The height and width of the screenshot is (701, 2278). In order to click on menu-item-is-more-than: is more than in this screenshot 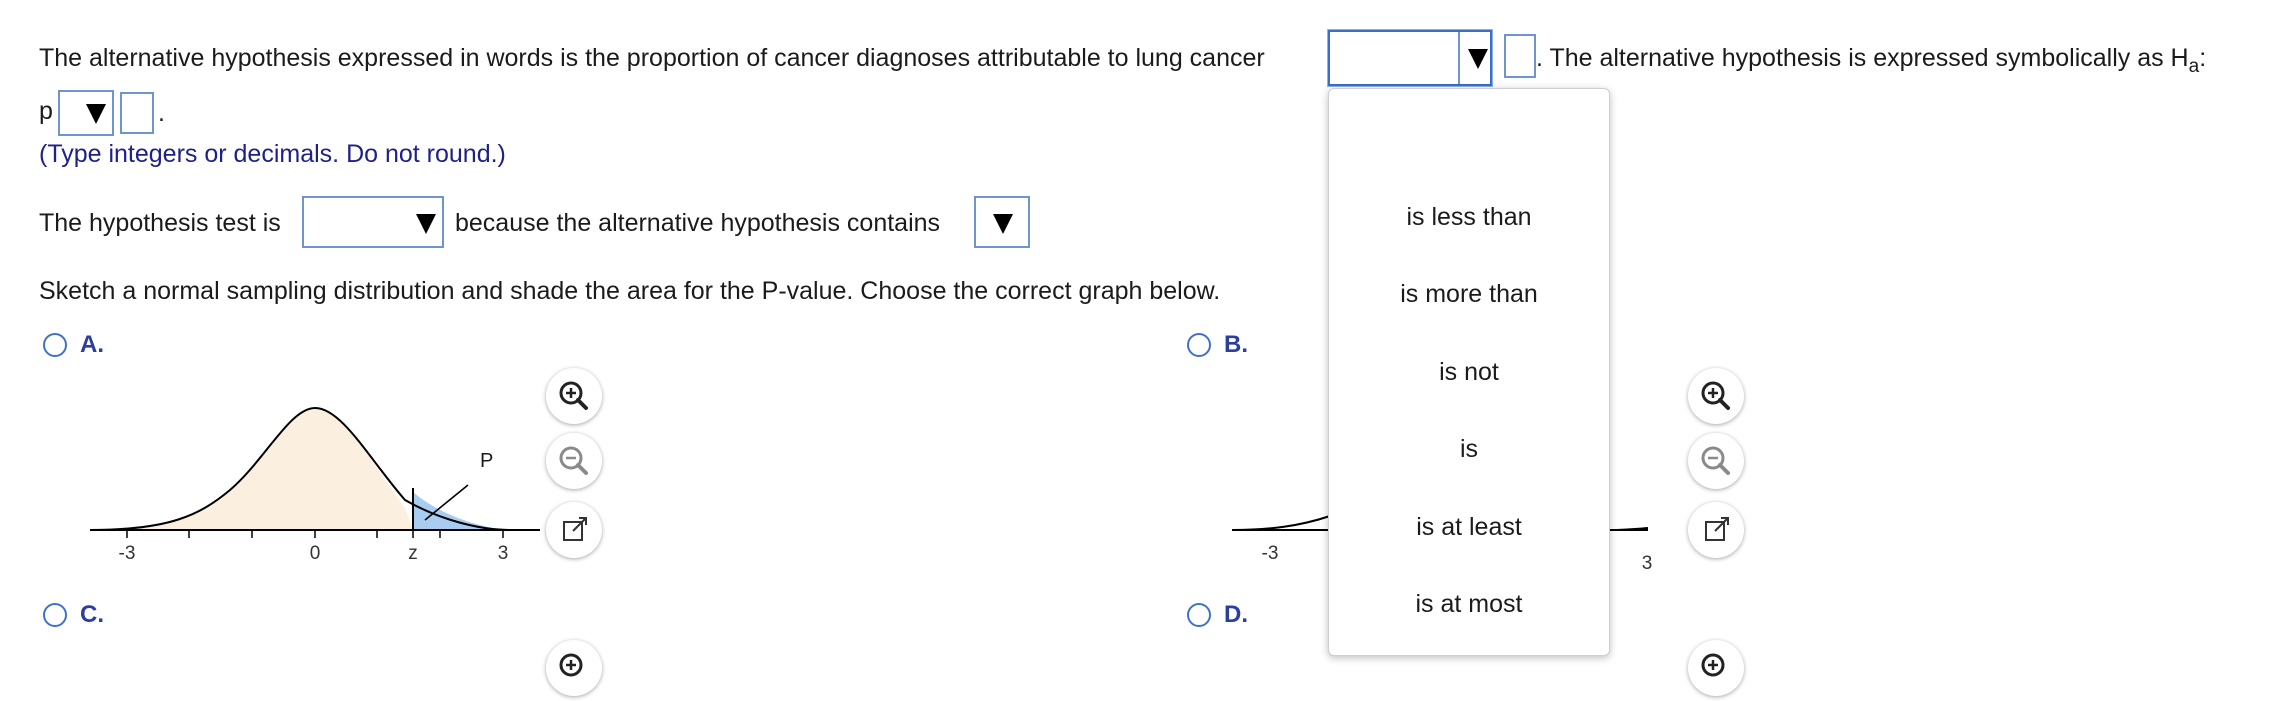, I will do `click(1469, 294)`.